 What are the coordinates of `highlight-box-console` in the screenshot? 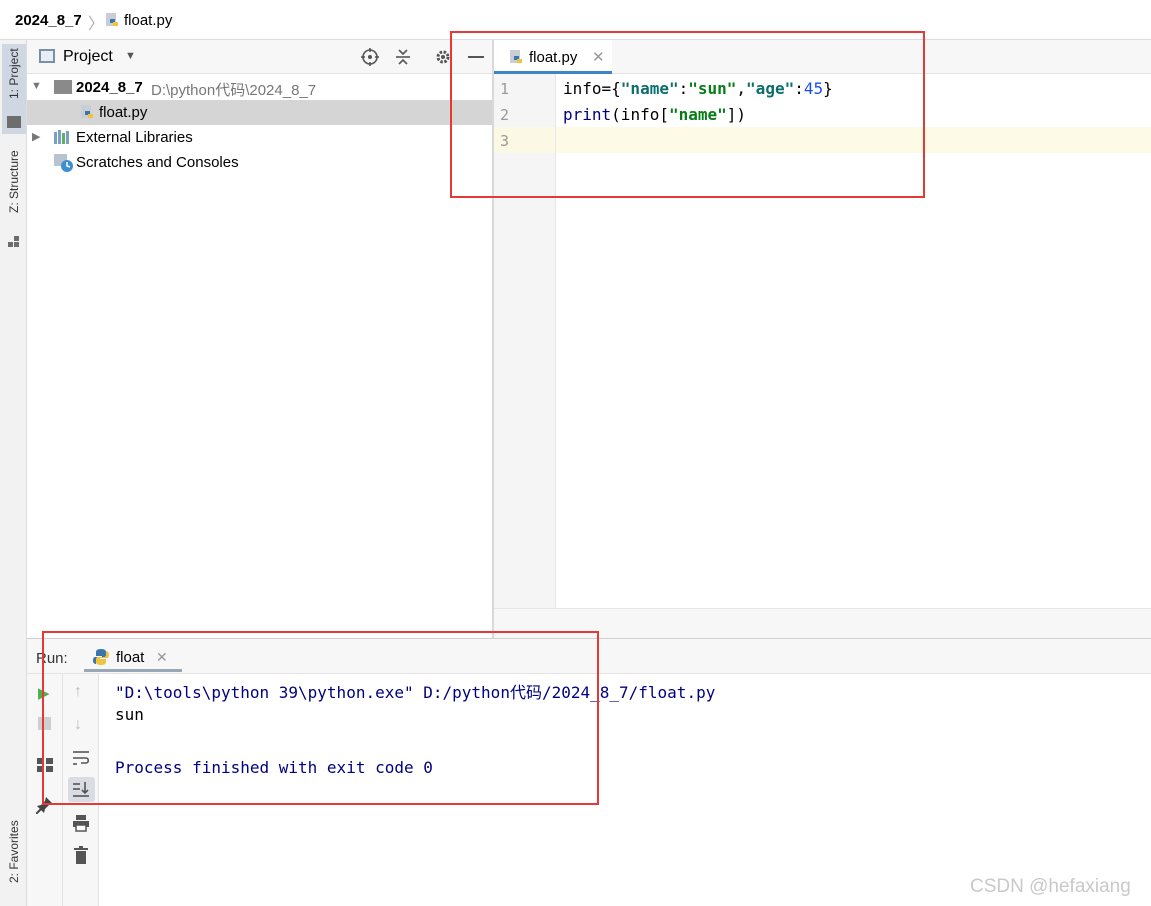 It's located at (320, 718).